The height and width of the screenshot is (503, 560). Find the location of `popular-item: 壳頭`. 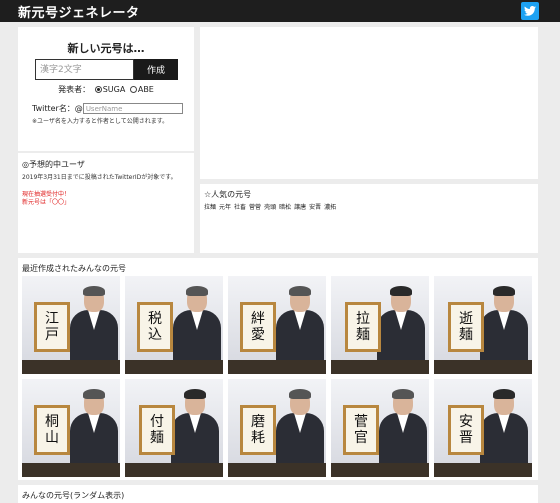

popular-item: 壳頭 is located at coordinates (270, 206).